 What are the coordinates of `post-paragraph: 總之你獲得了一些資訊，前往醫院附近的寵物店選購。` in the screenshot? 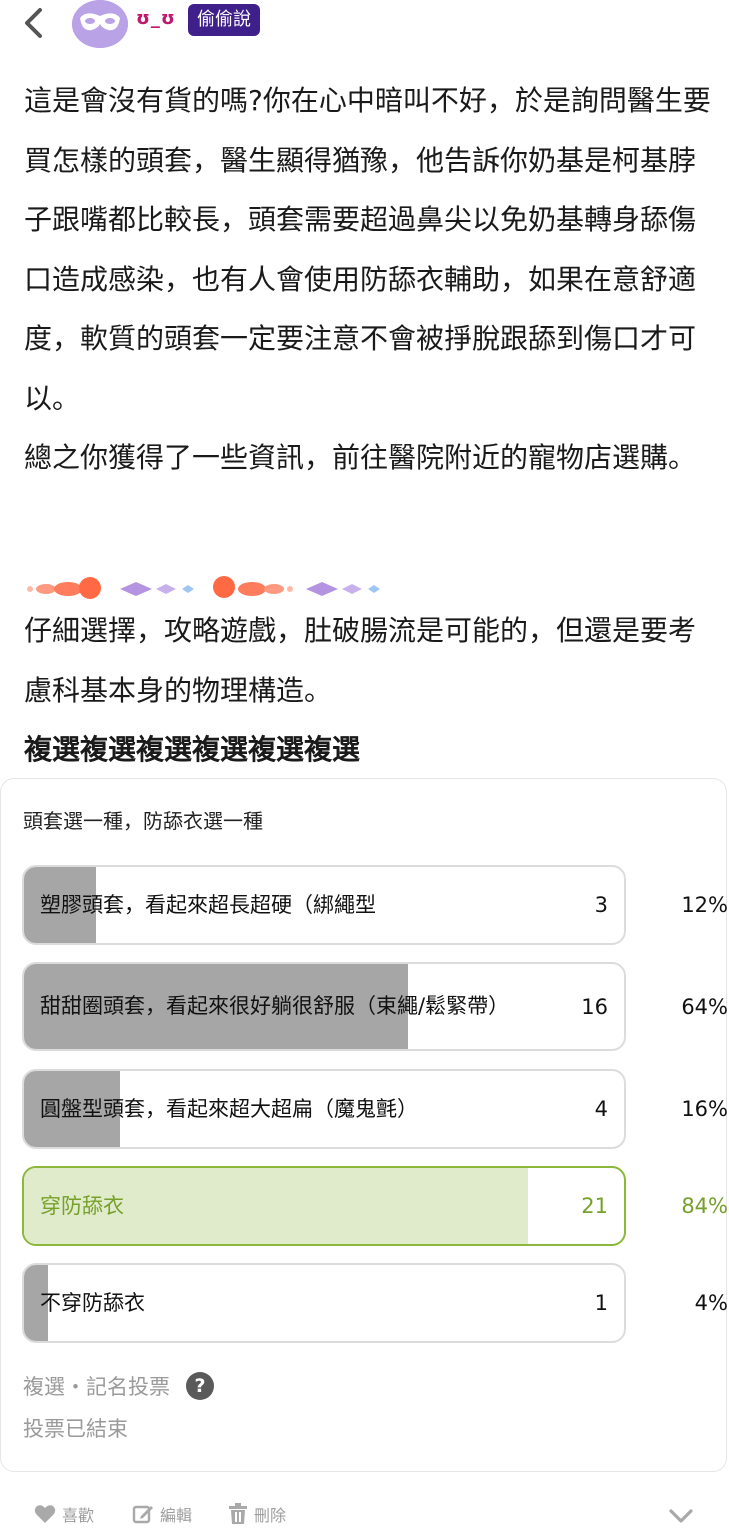 It's located at (360, 457).